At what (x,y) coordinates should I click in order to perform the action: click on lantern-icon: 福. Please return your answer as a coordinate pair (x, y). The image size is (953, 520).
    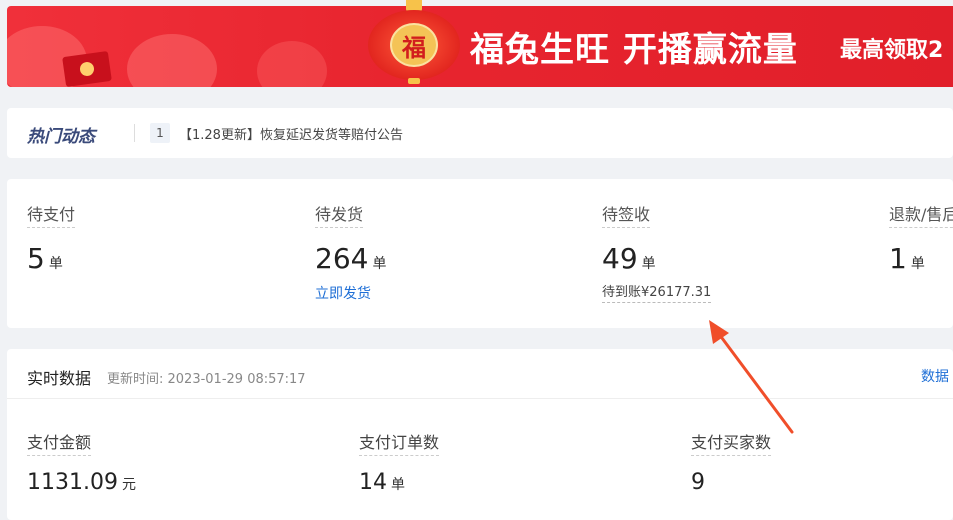
    Looking at the image, I should click on (414, 45).